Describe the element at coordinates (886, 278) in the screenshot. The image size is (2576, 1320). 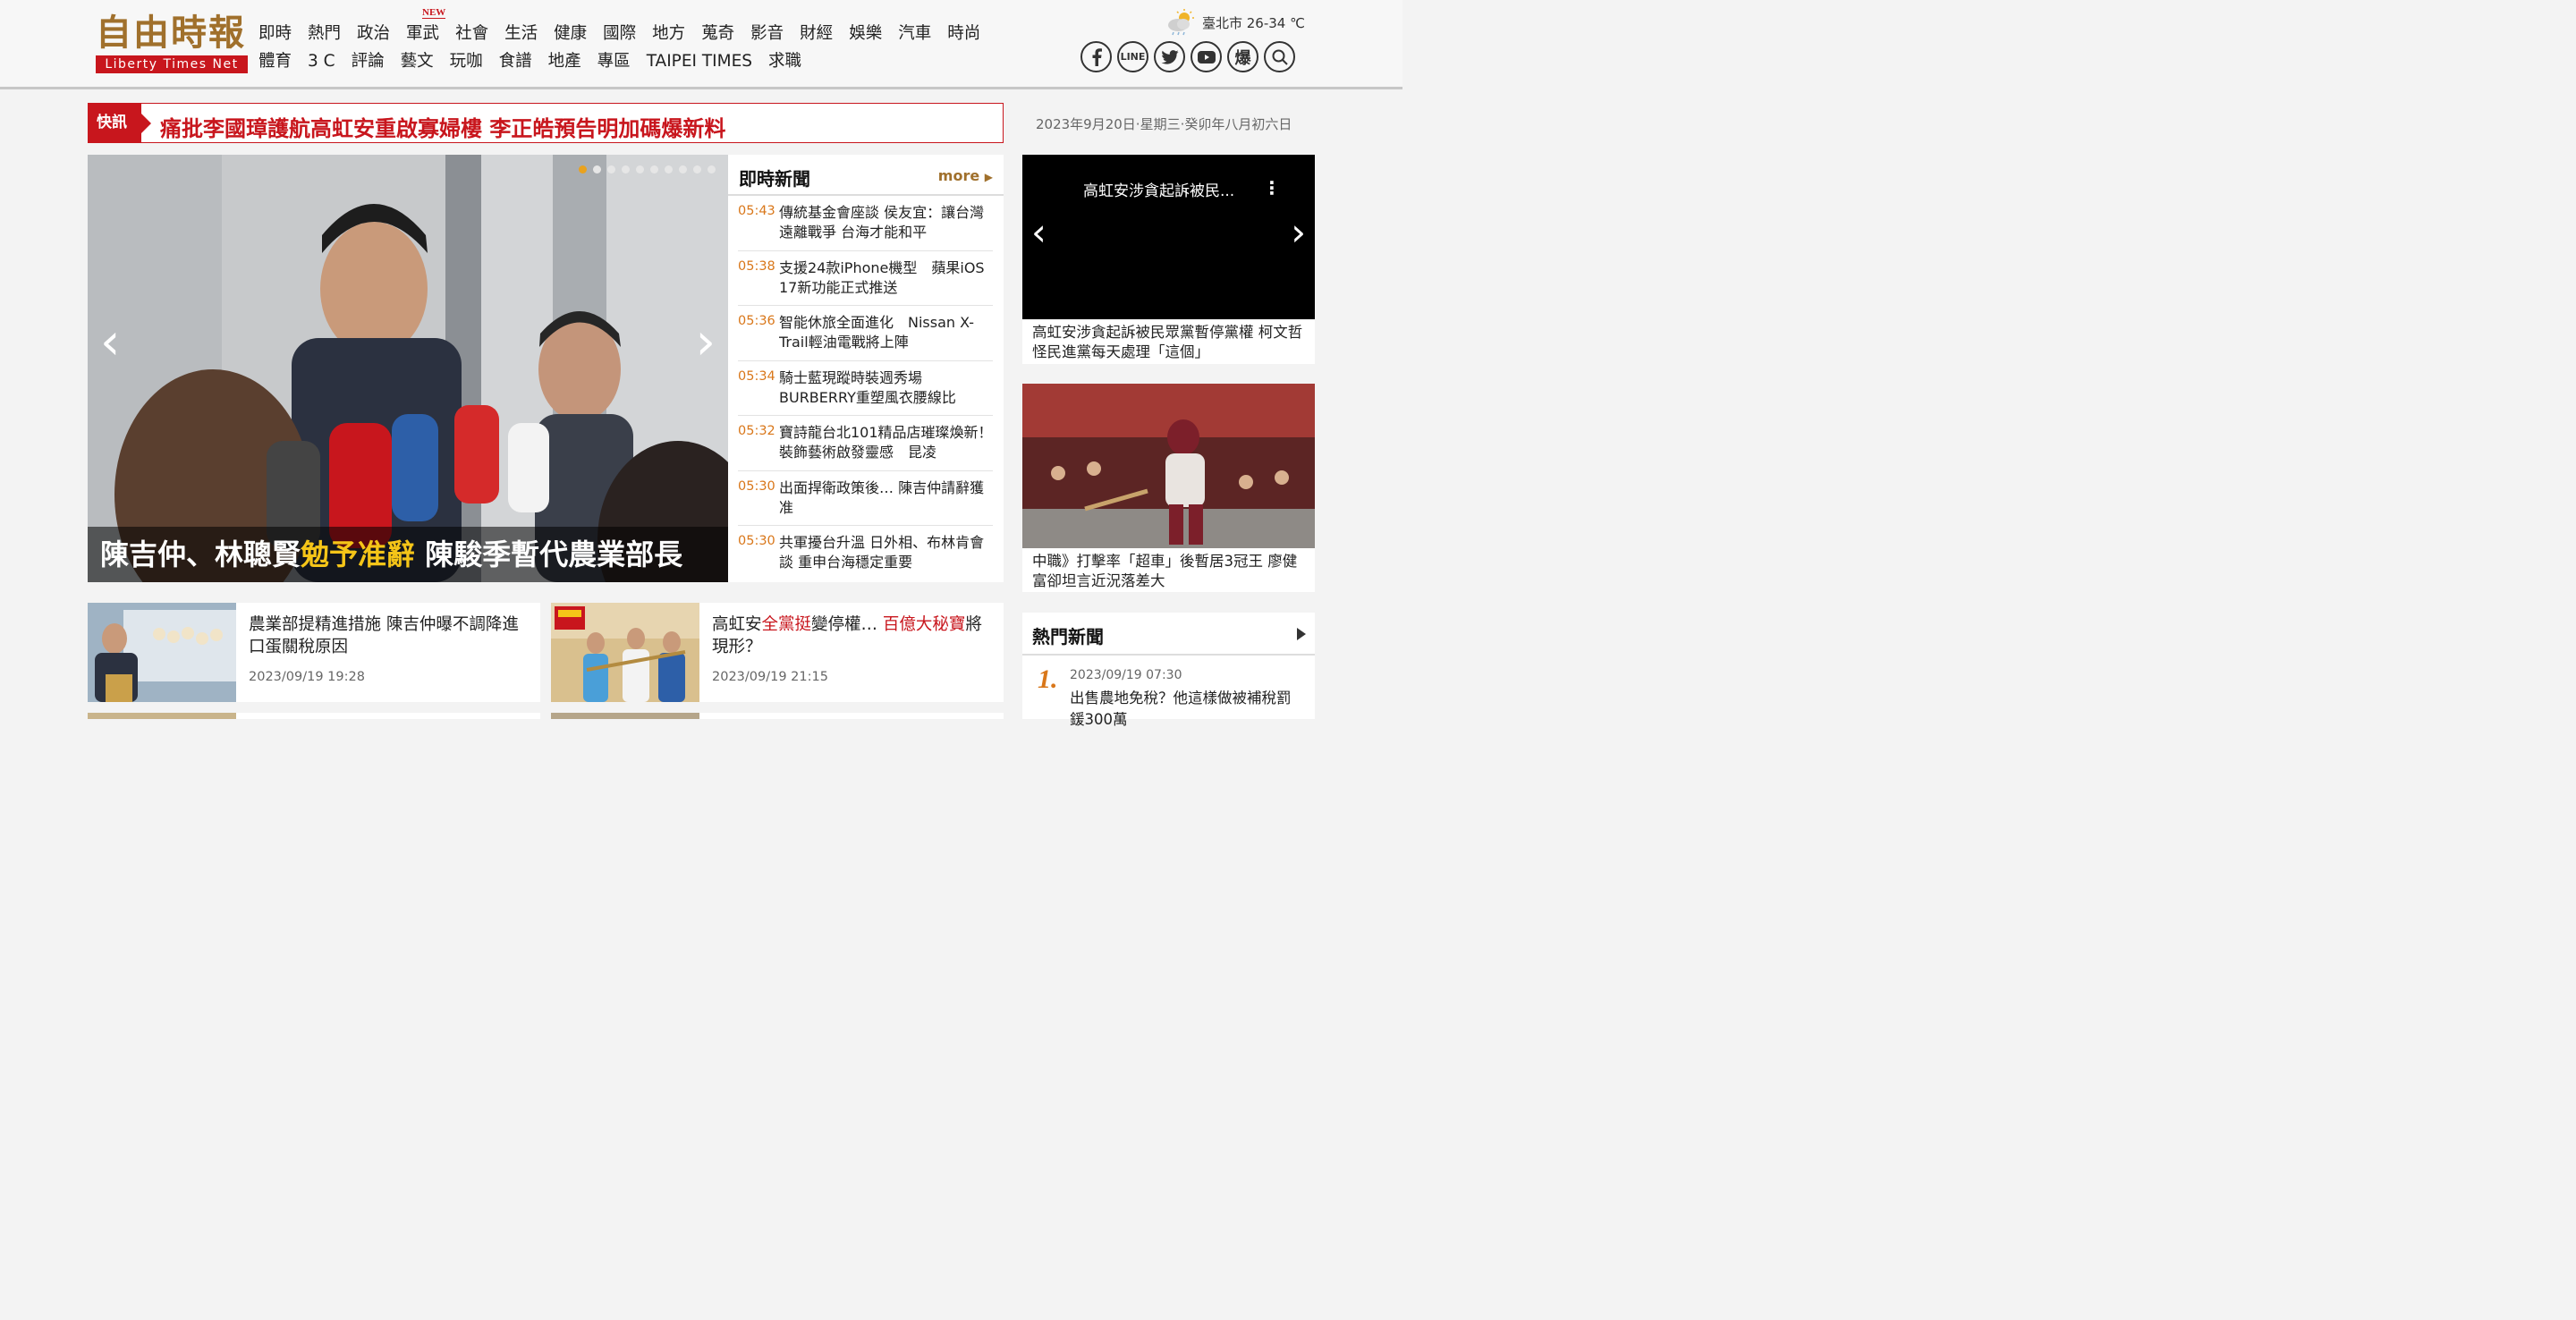
I see `news-title: 支援24款iPhone機型 蘋果iOS 17新功能正式推送` at that location.